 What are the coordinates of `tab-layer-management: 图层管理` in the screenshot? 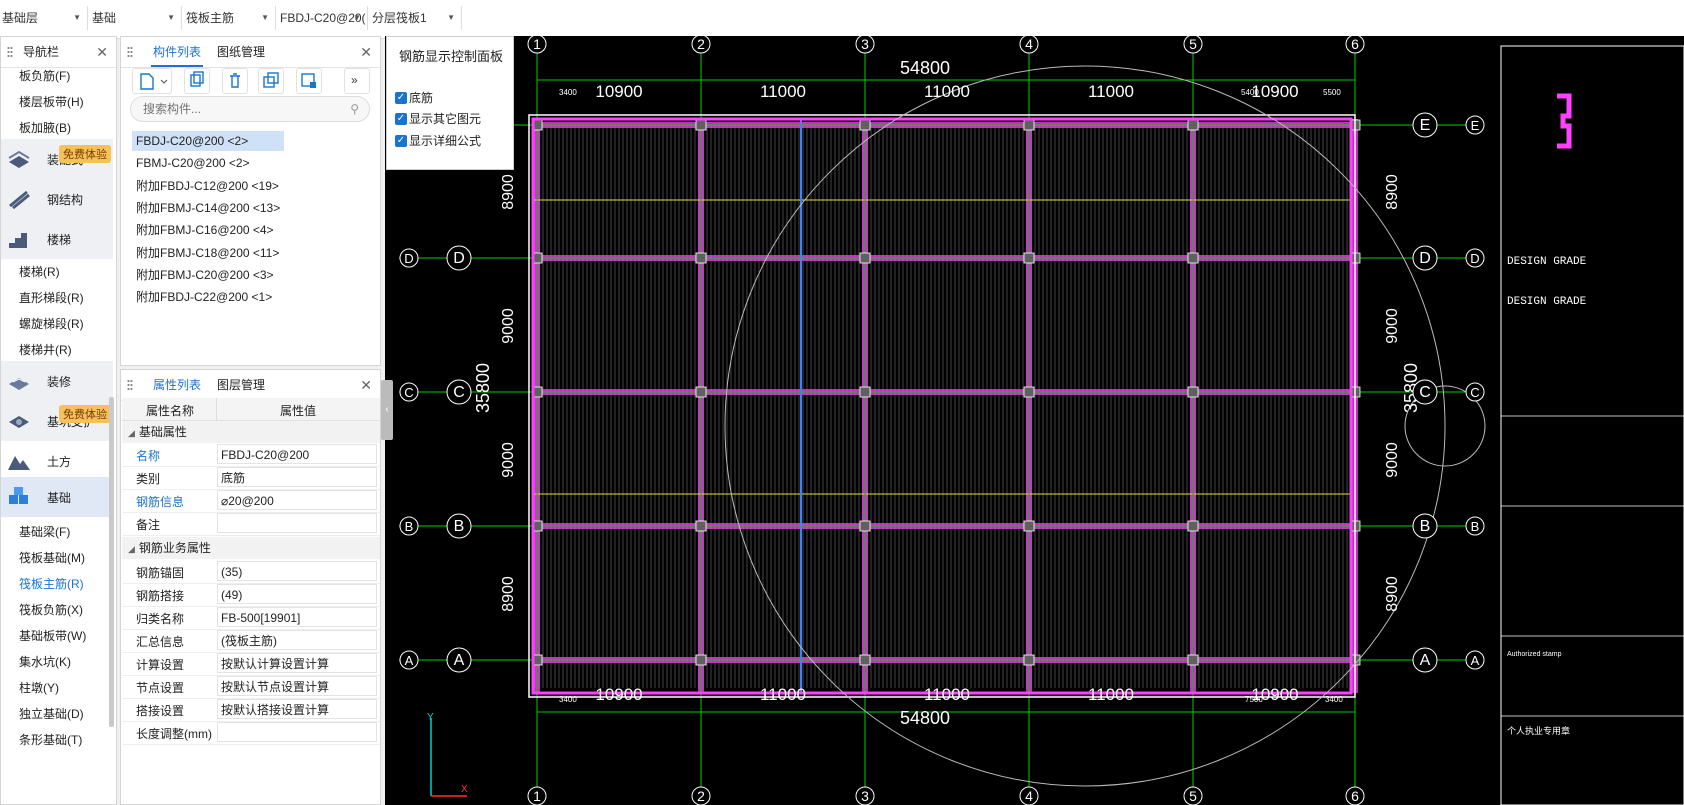 It's located at (241, 385).